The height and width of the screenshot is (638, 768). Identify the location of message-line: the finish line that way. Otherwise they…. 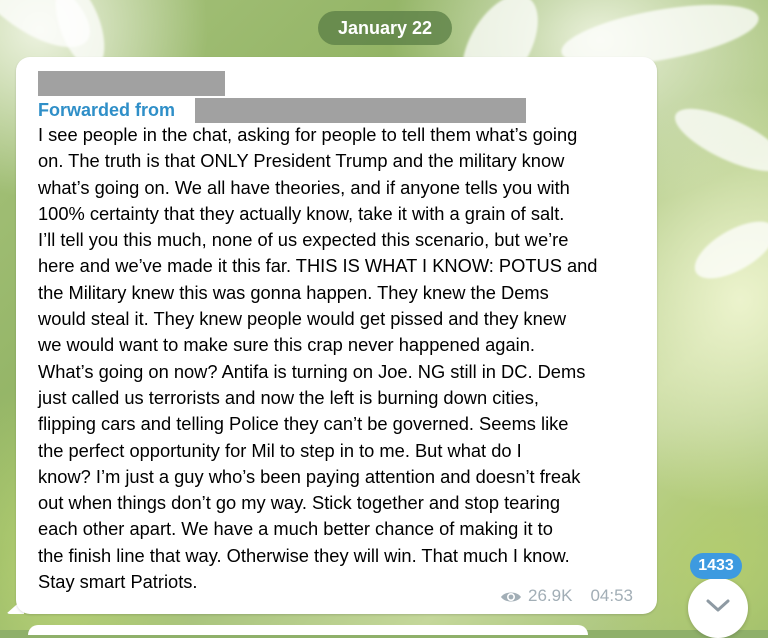
(304, 555).